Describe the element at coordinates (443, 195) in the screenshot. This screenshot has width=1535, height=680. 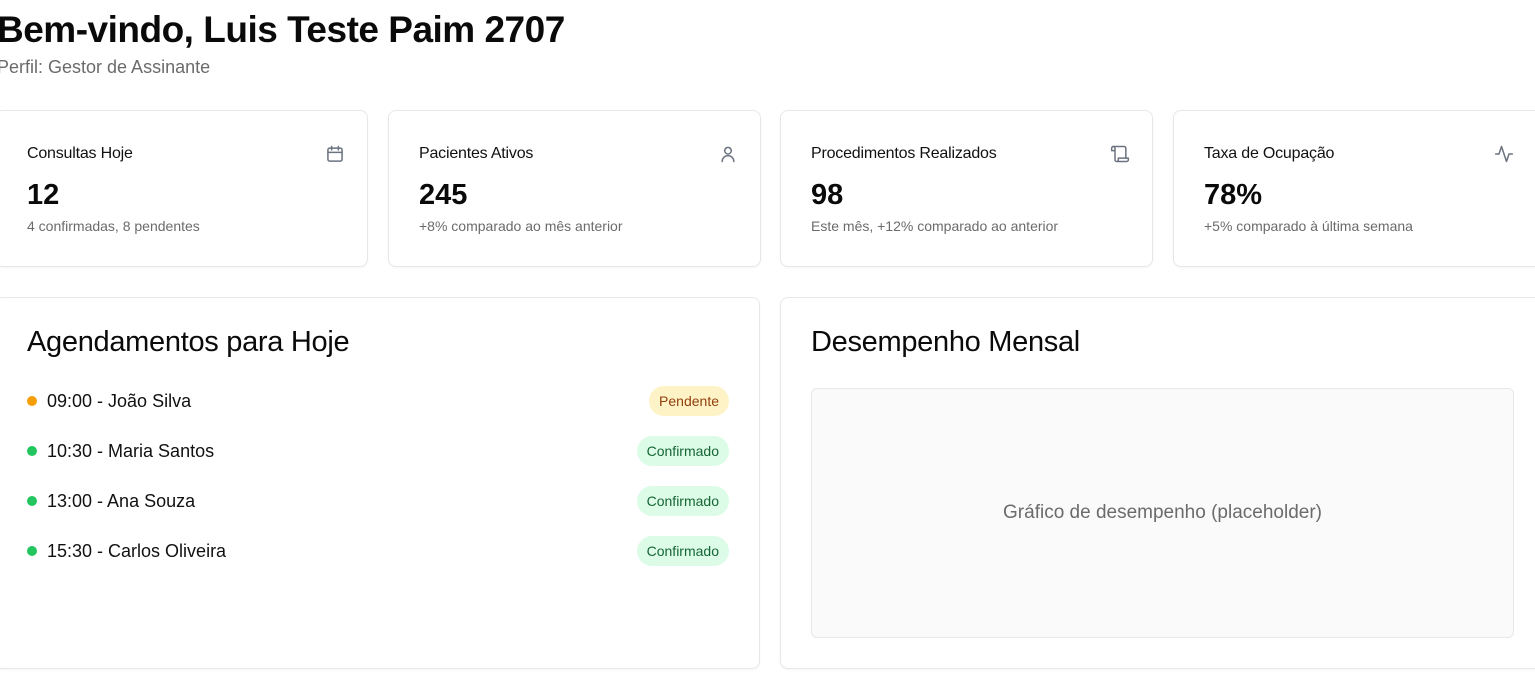
I see `stat-value: 245` at that location.